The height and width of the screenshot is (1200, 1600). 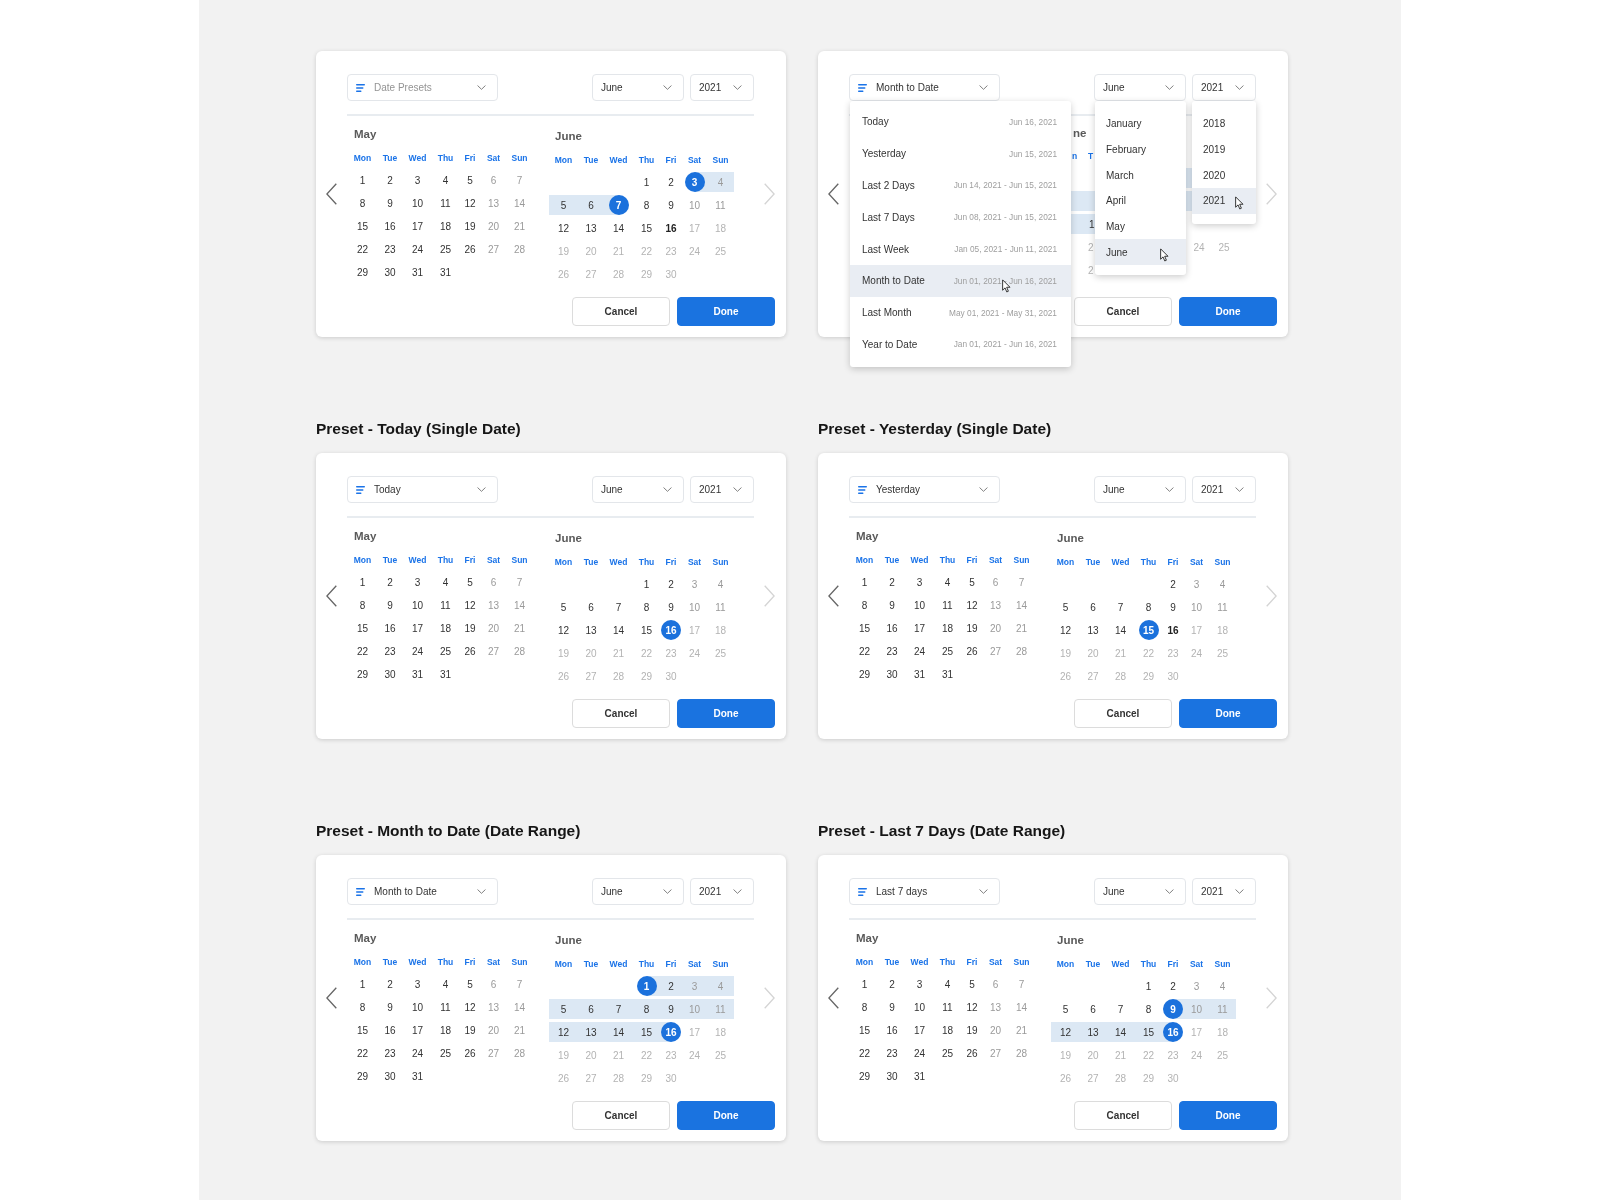 I want to click on calendar-day: 23, so click(x=390, y=651).